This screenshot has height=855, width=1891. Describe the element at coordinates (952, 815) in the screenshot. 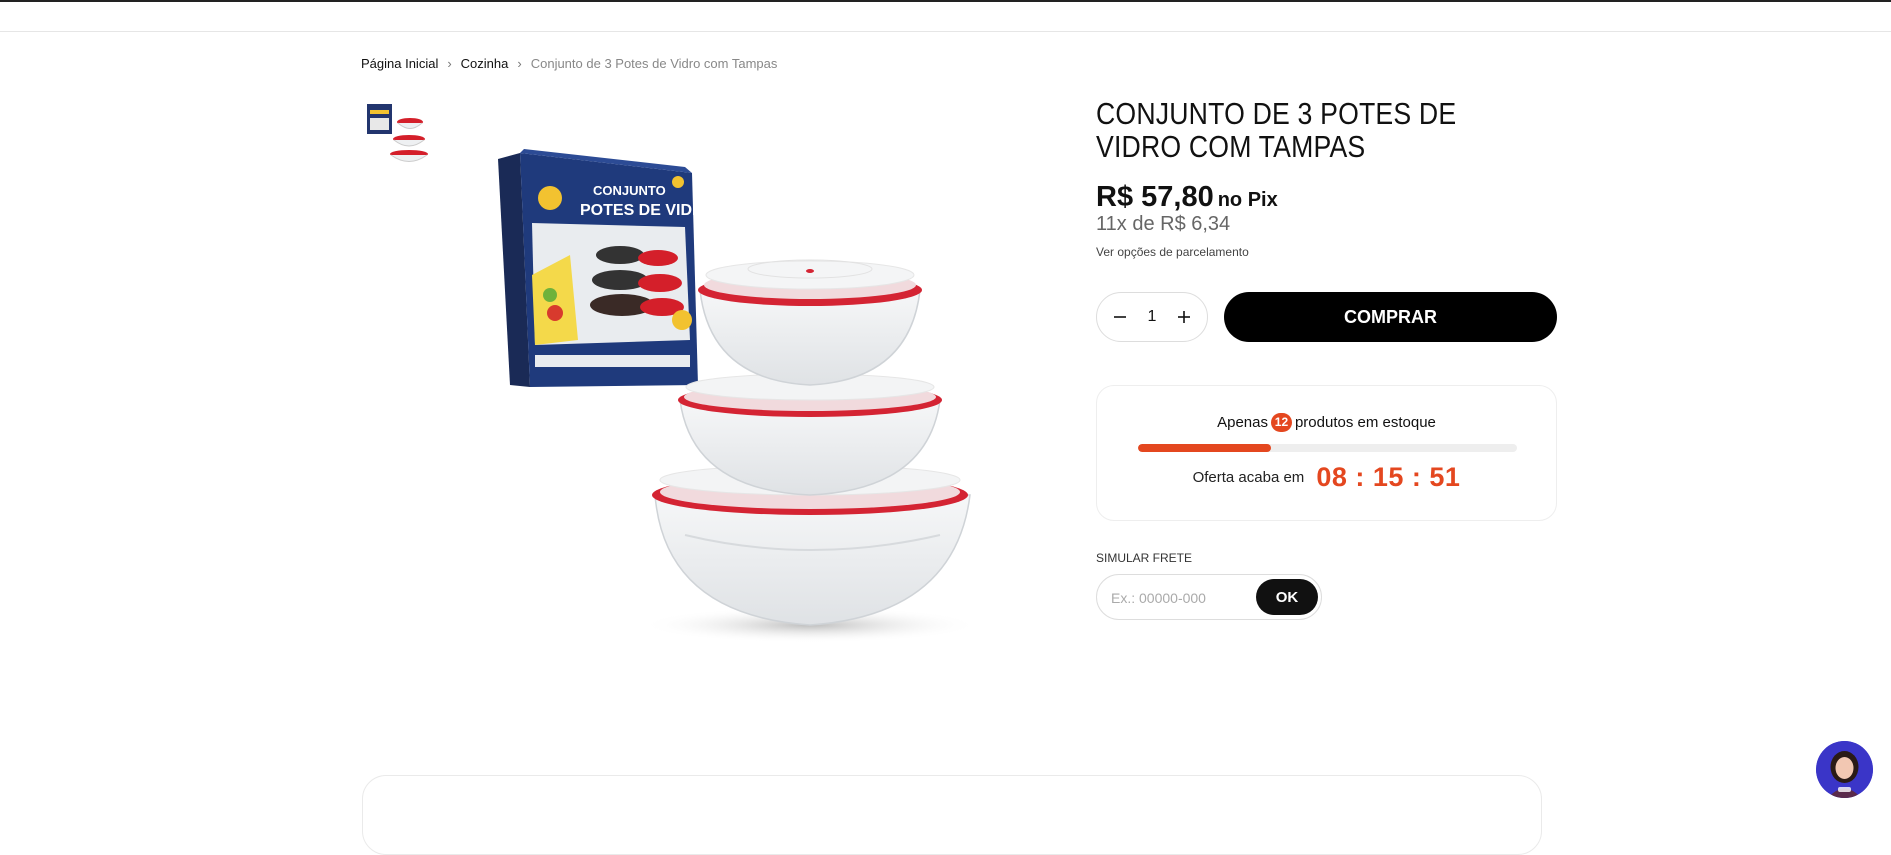

I see `bottom-section-card` at that location.